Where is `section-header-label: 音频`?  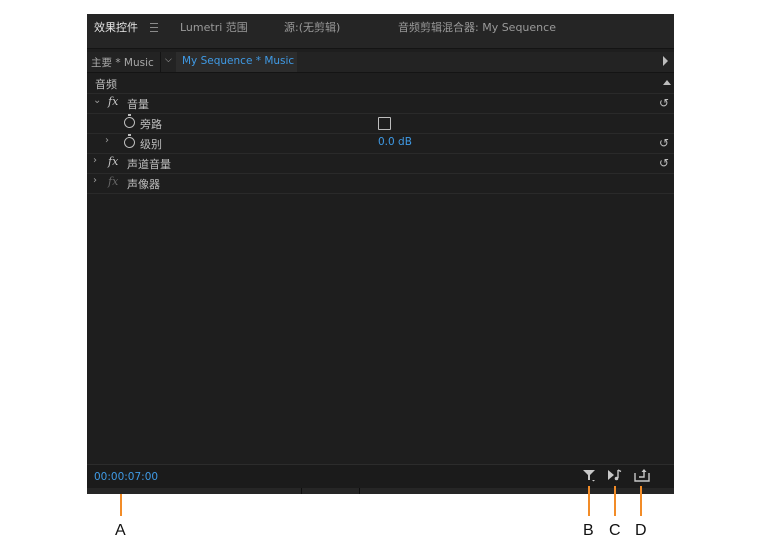 section-header-label: 音频 is located at coordinates (106, 84).